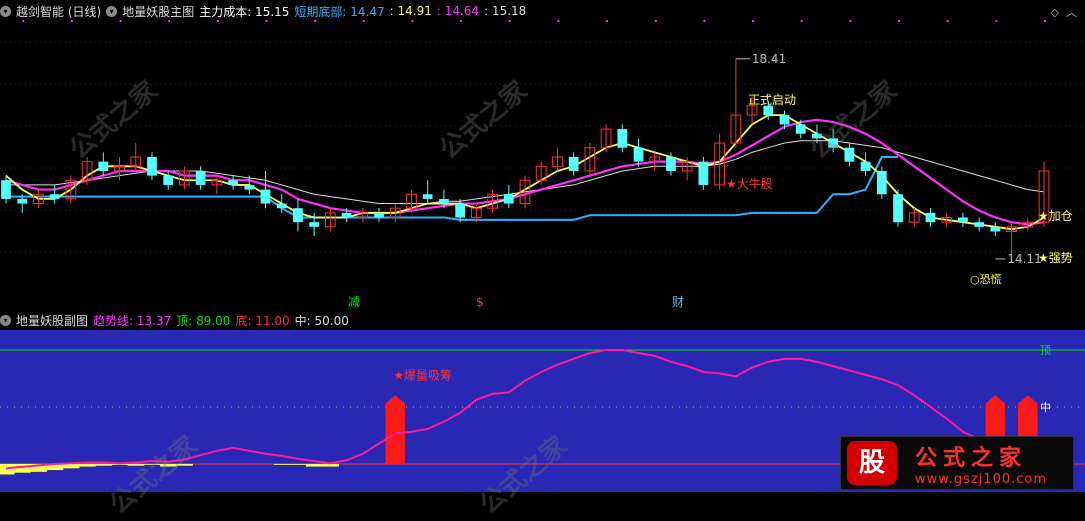  I want to click on chevron-down-icon: ▾, so click(5, 320).